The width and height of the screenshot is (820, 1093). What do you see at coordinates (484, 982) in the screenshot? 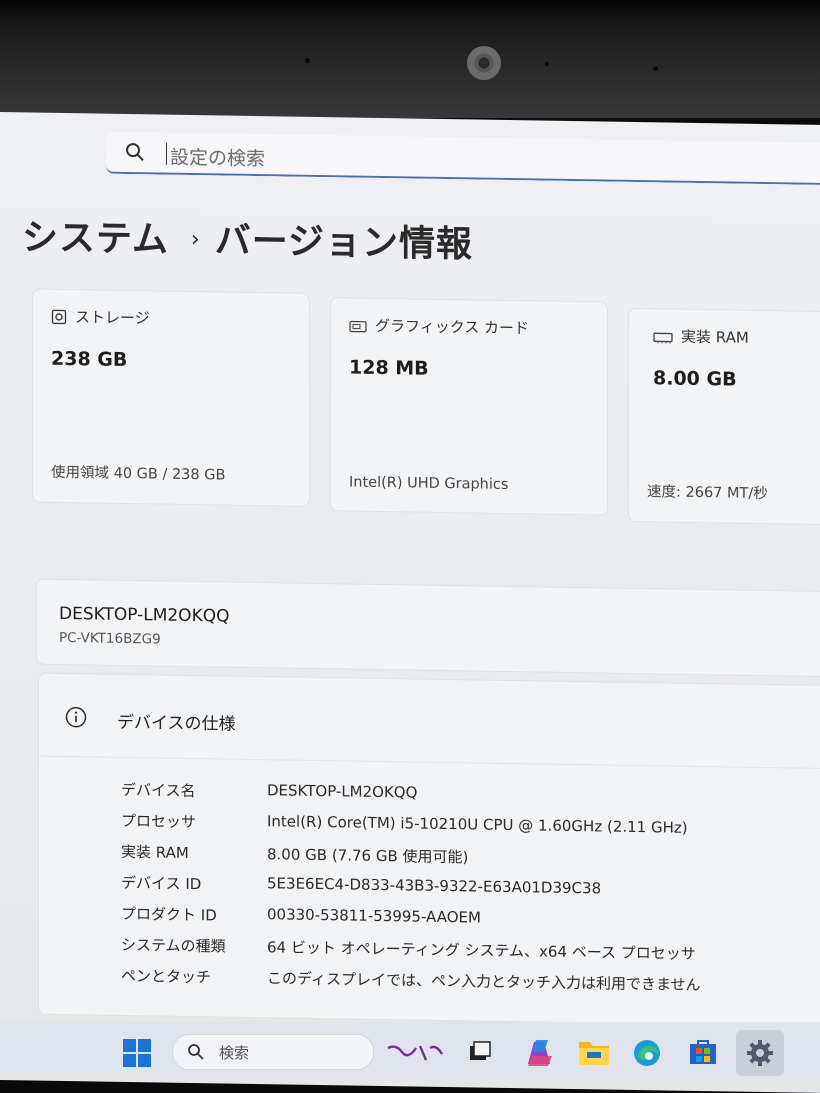
I see `spec-value: このディスプレイでは、ペン入力とタッチ入力は利用できません` at bounding box center [484, 982].